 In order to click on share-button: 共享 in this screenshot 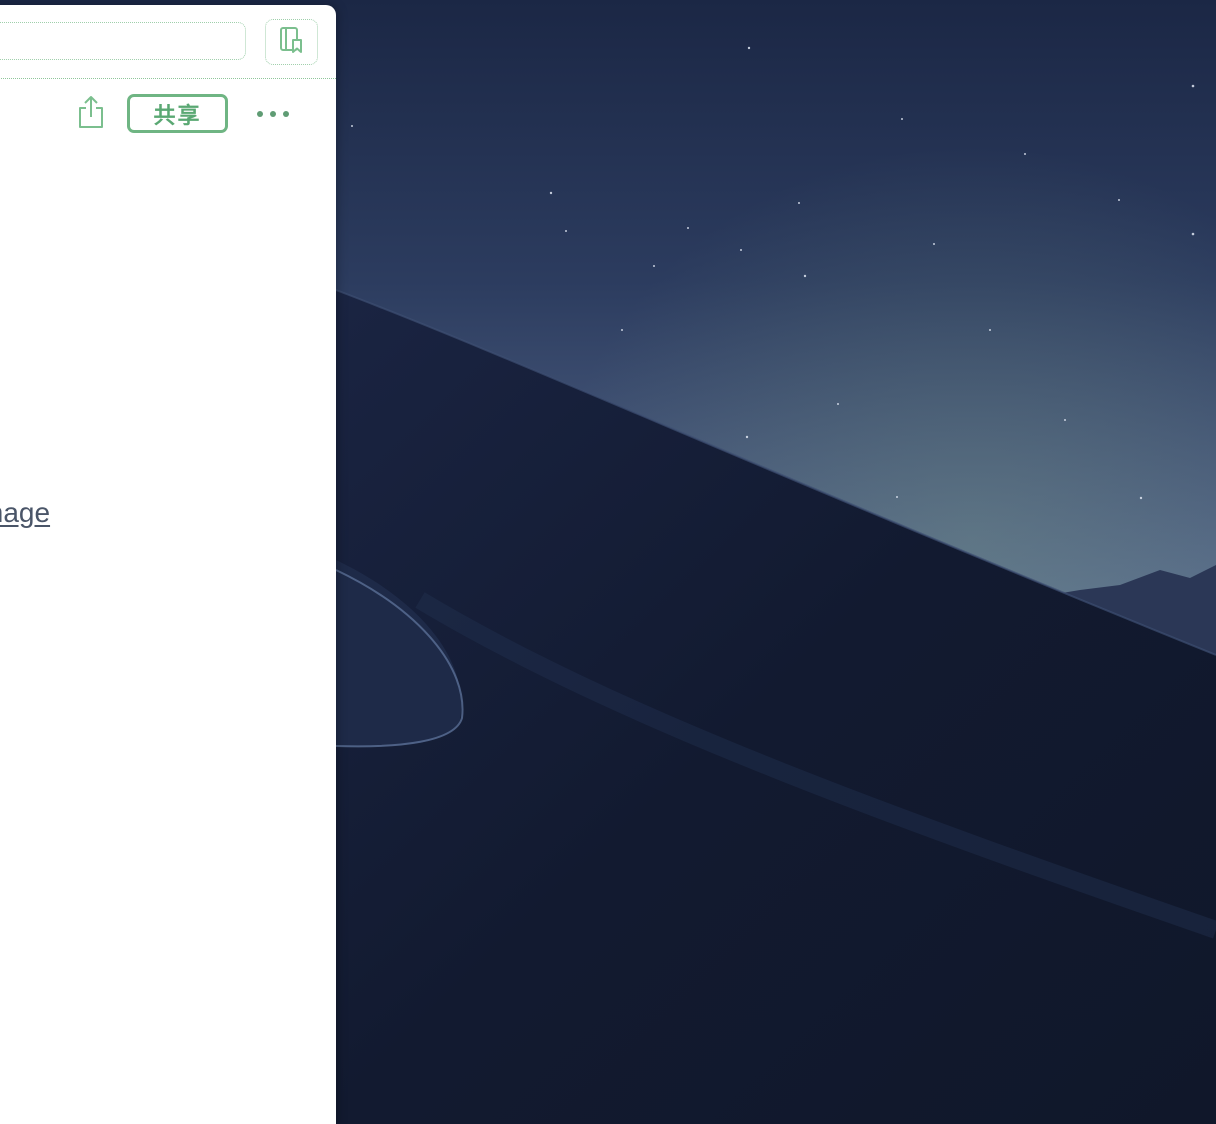, I will do `click(177, 113)`.